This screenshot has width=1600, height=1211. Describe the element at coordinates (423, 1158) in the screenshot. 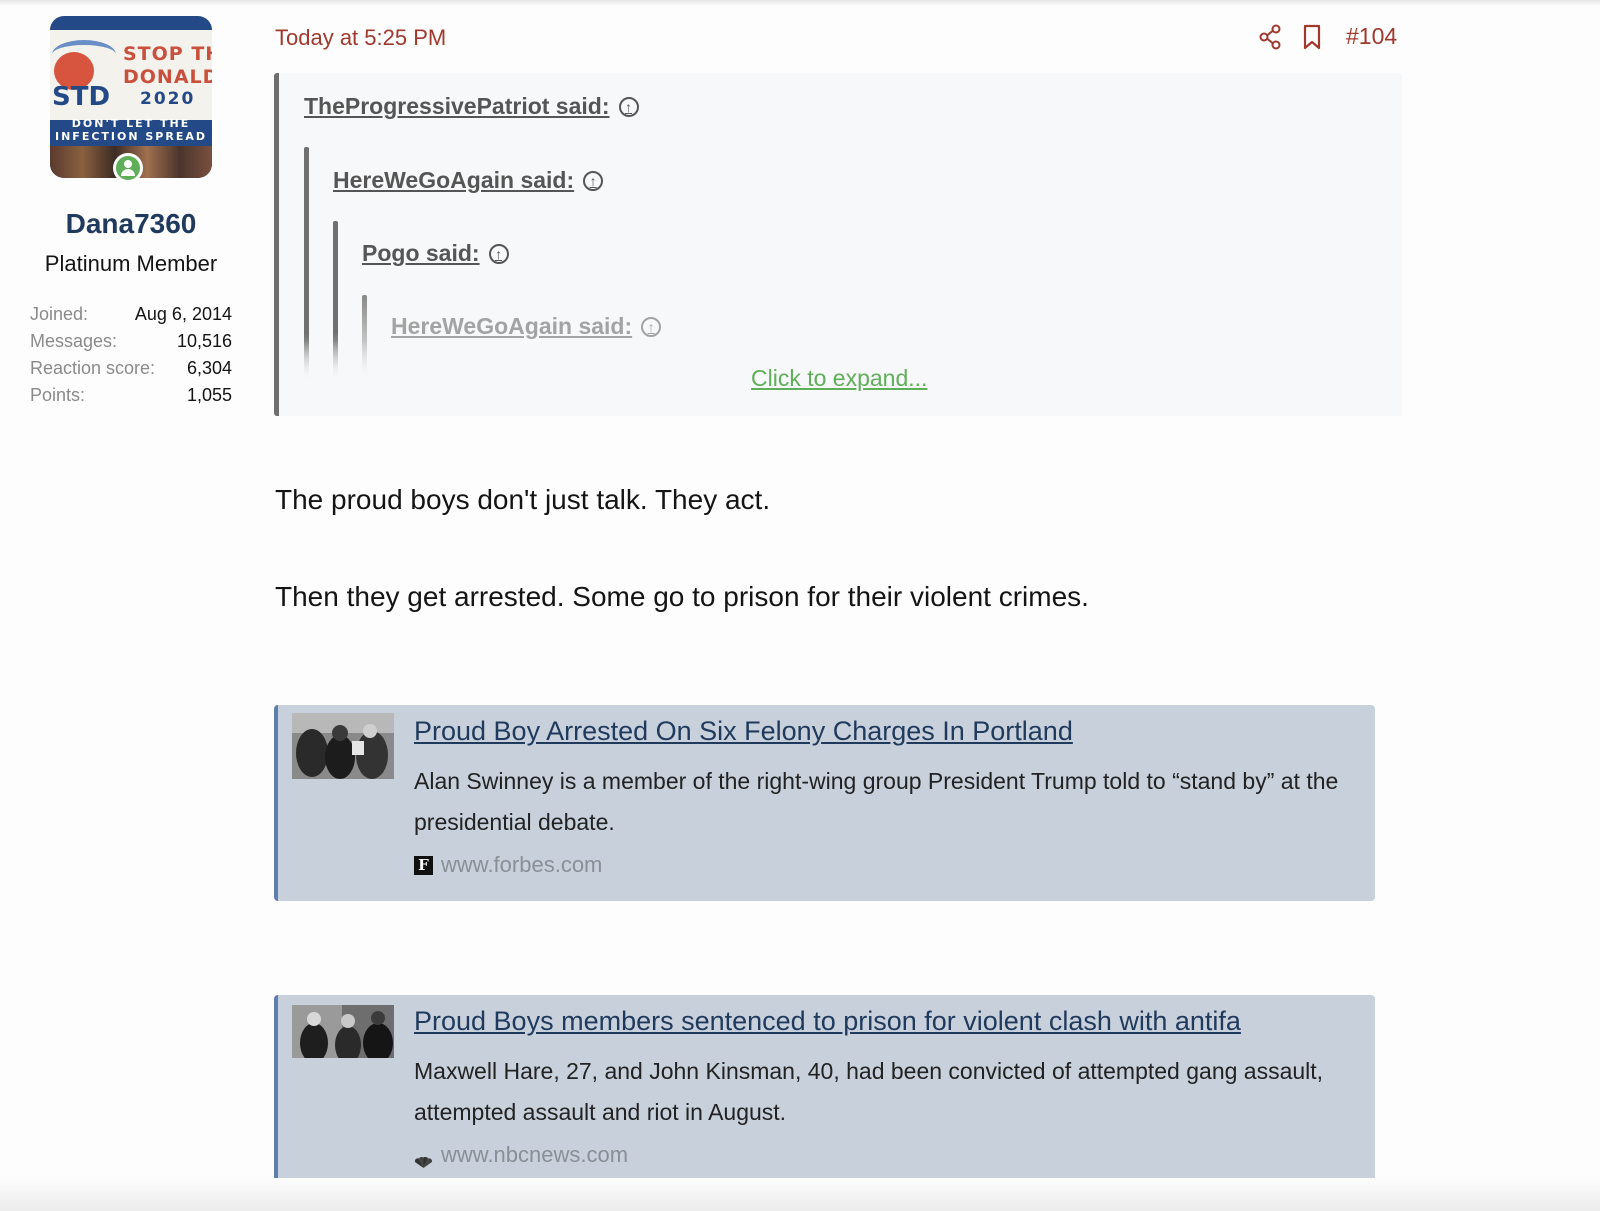

I see `nbc-peacock-icon` at that location.